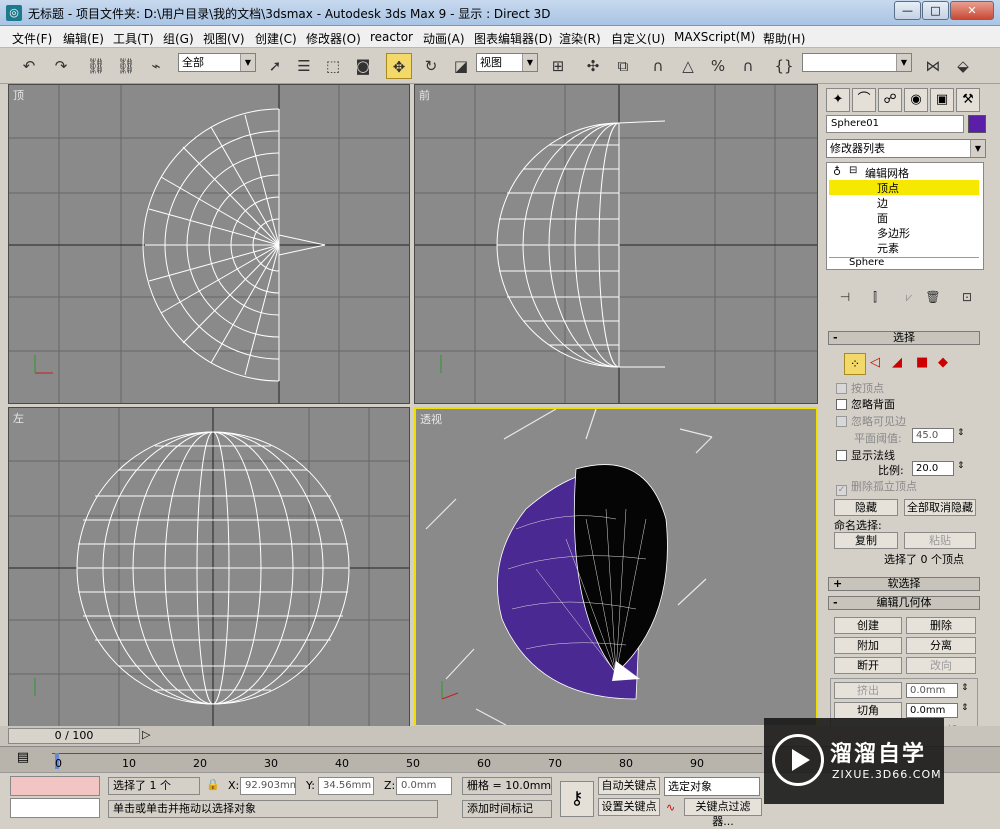 The height and width of the screenshot is (829, 1000). What do you see at coordinates (126, 66) in the screenshot?
I see `unlink-icon: ⛓` at bounding box center [126, 66].